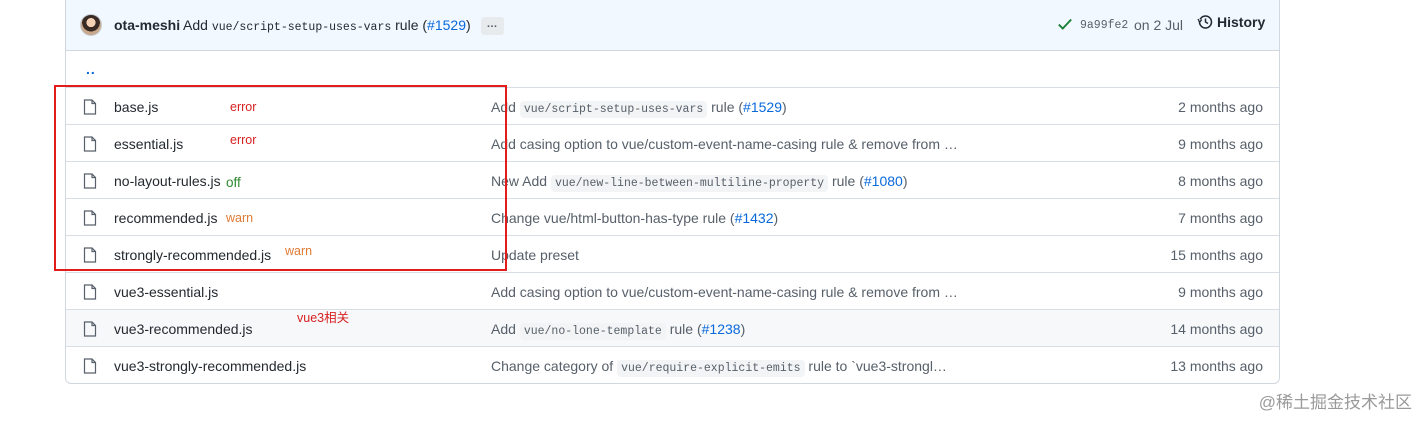  I want to click on file-name-link: vue3-essential.js, so click(166, 292).